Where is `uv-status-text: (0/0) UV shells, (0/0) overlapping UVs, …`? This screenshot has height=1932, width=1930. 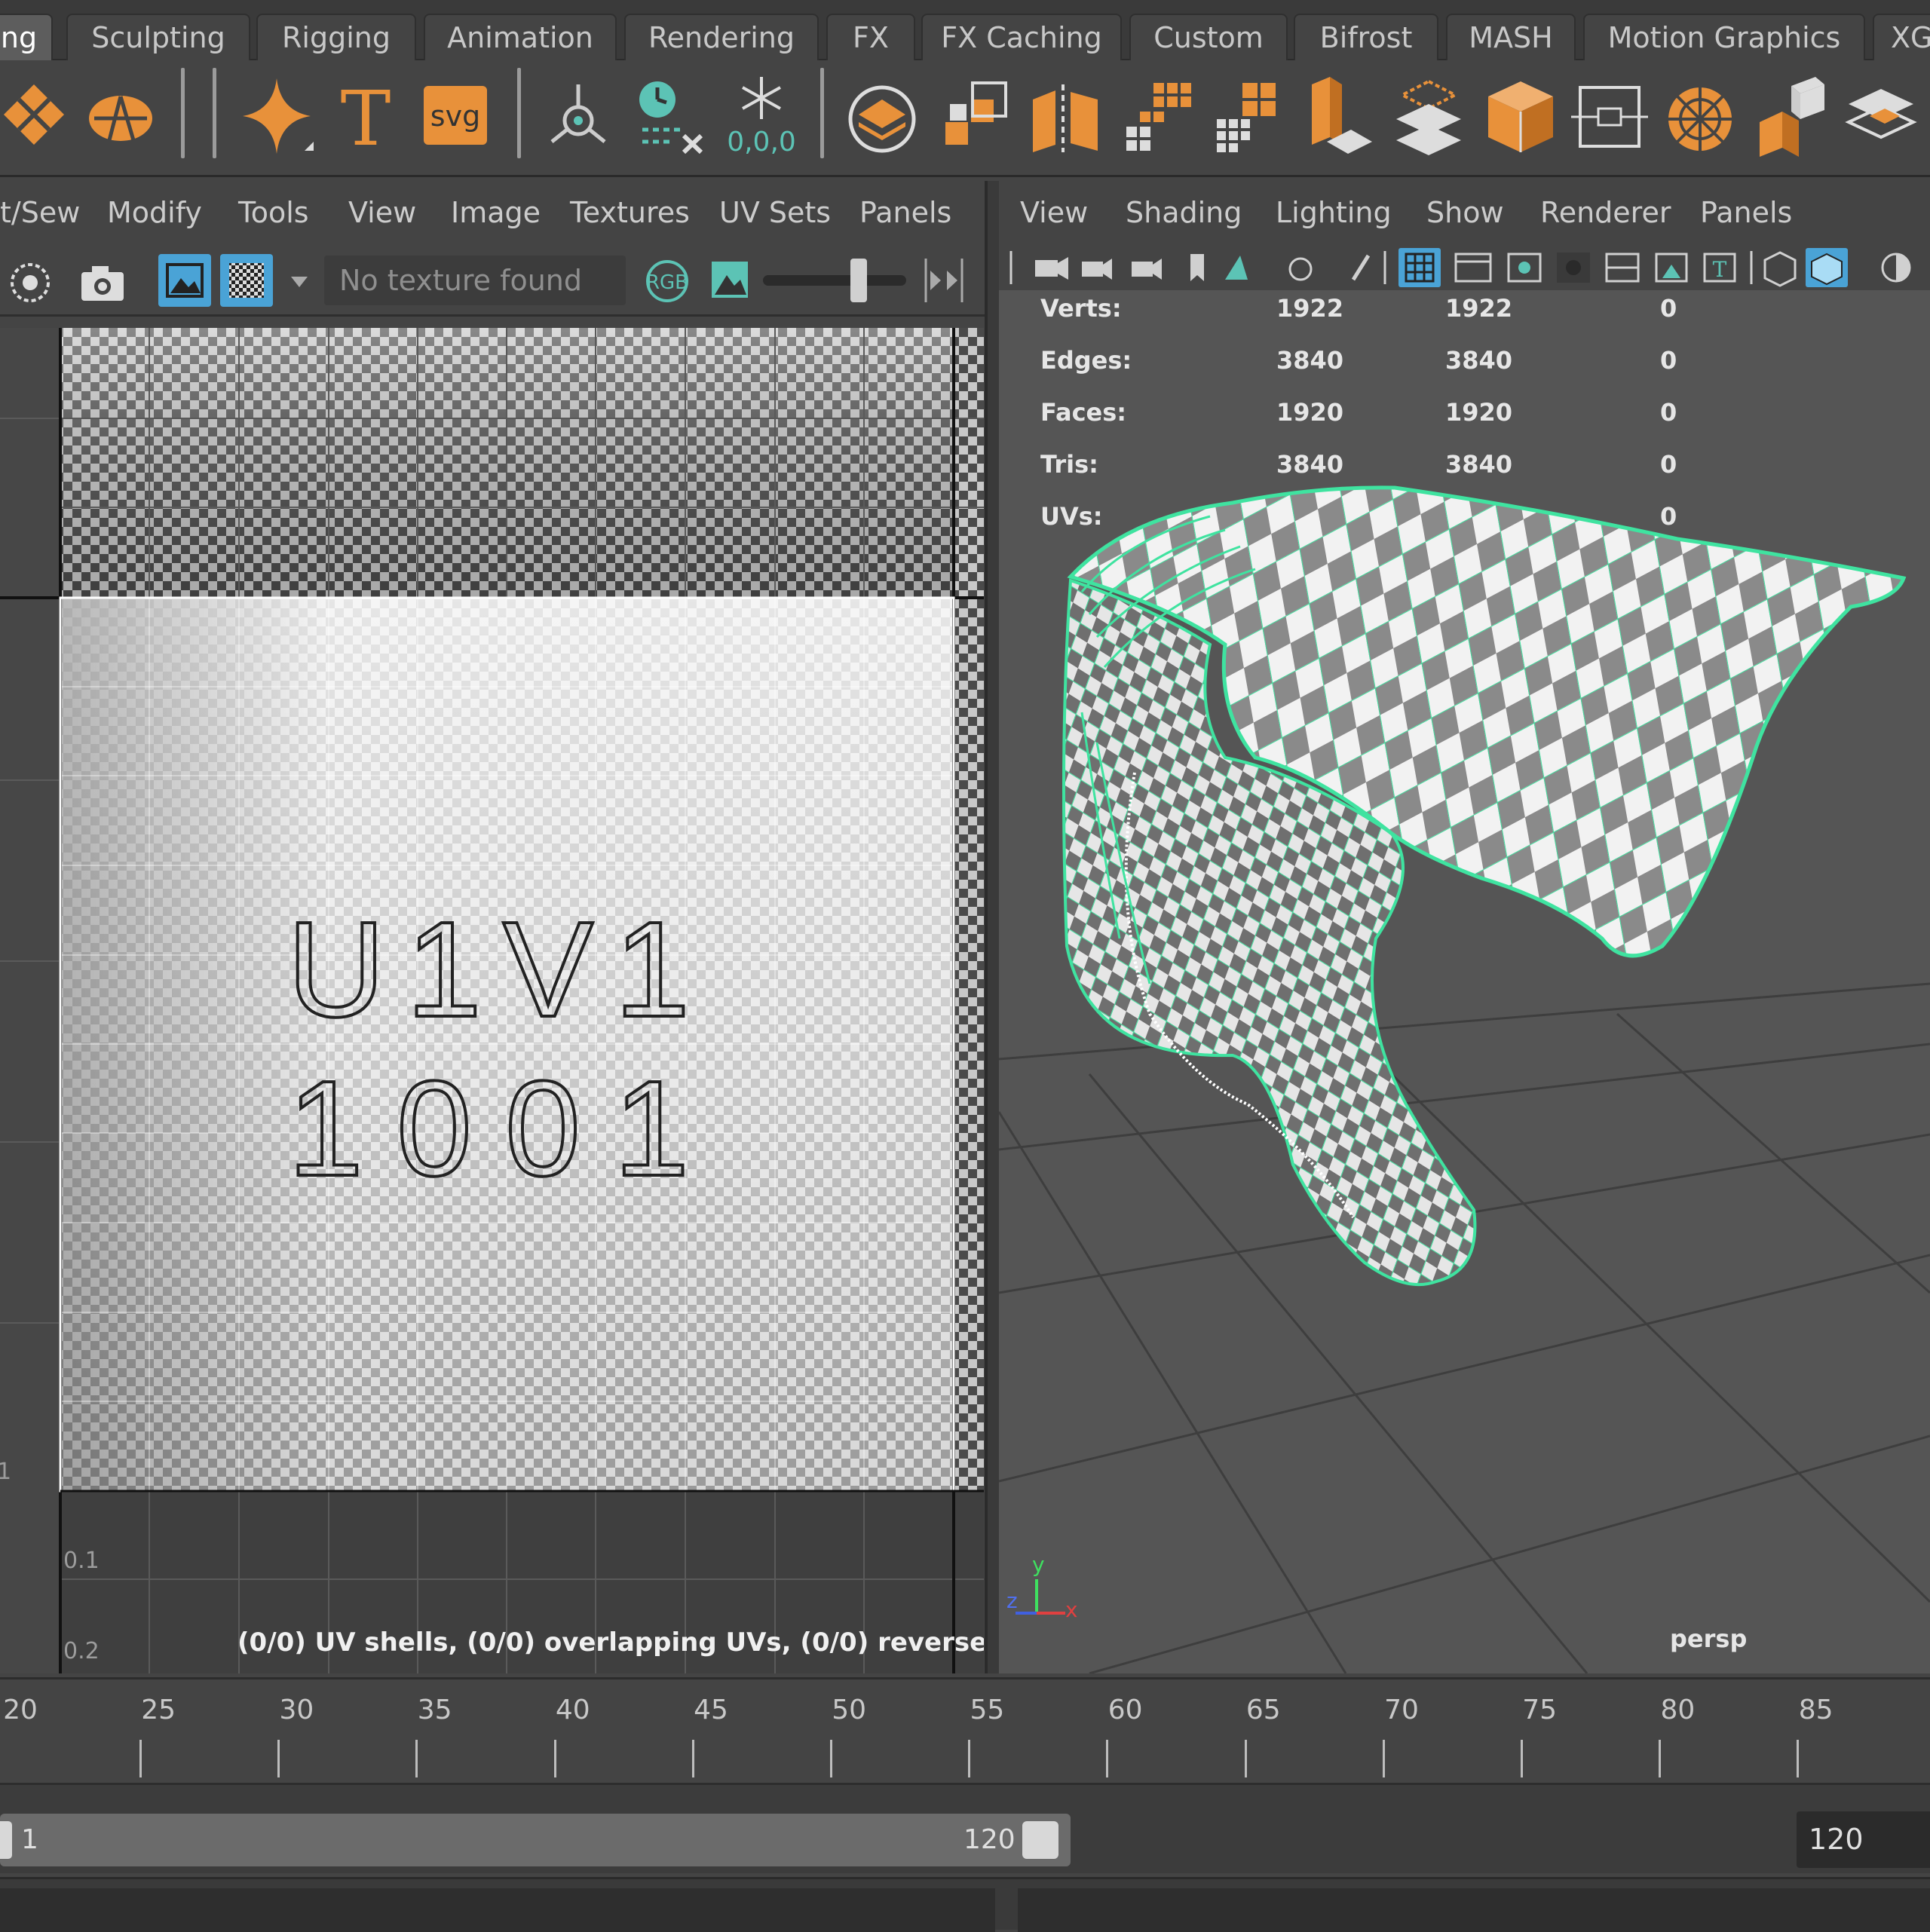 uv-status-text: (0/0) UV shells, (0/0) overlapping UVs, … is located at coordinates (610, 1642).